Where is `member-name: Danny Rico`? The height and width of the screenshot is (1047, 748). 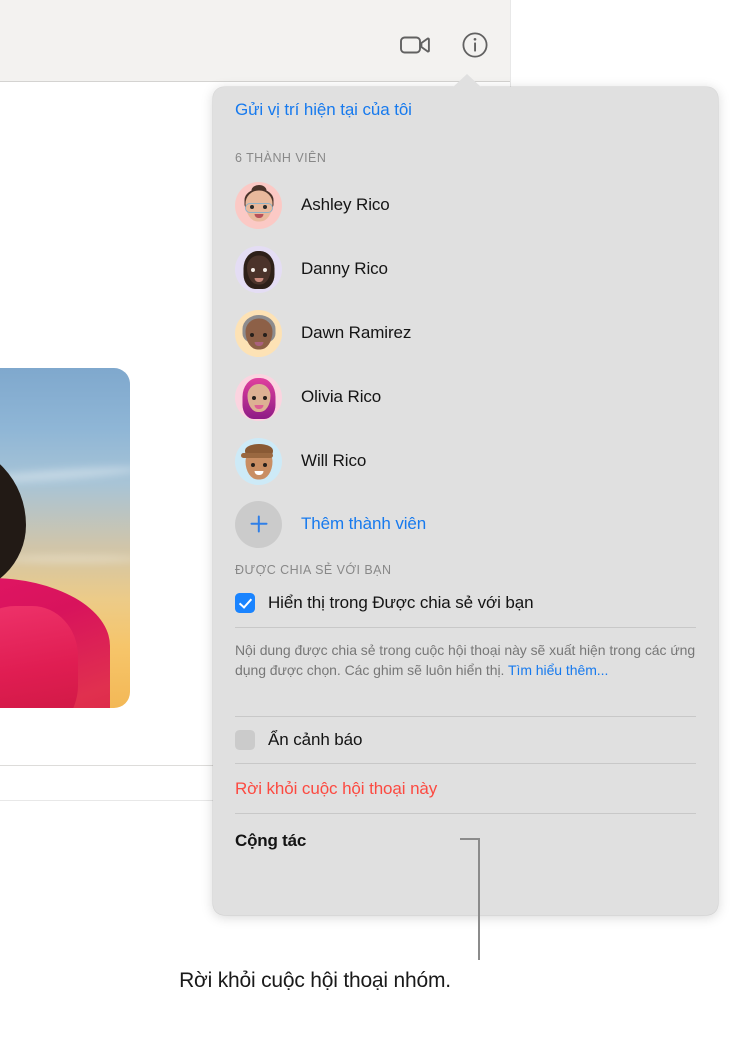 member-name: Danny Rico is located at coordinates (344, 268).